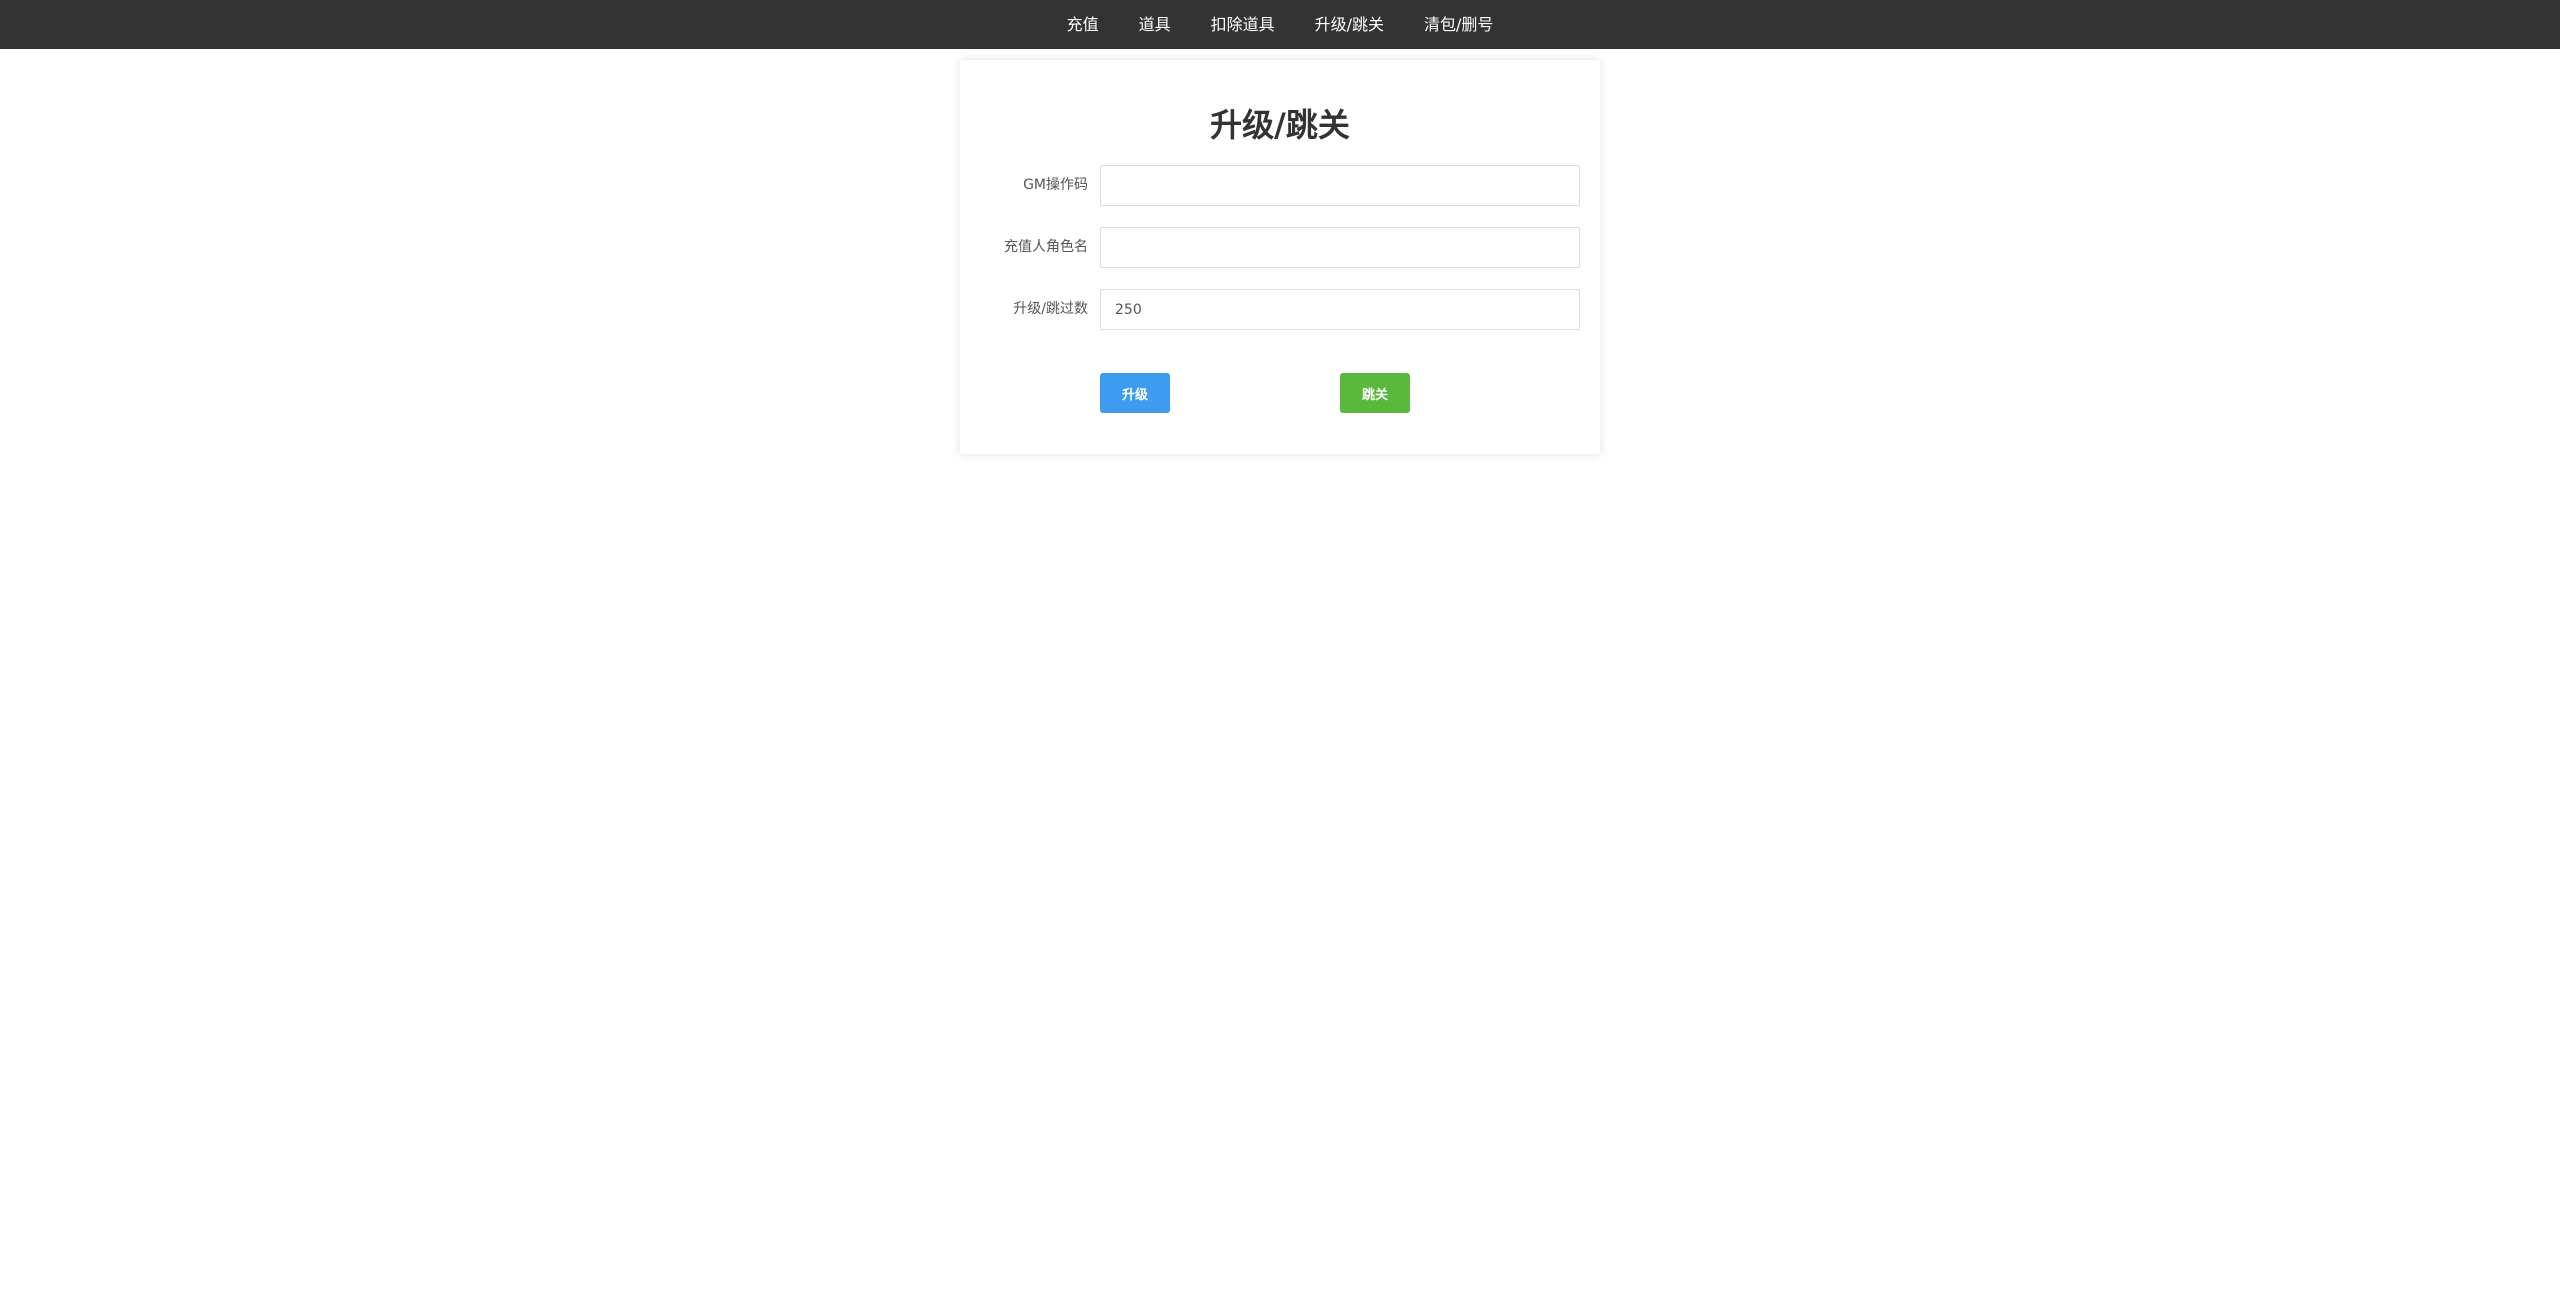 Image resolution: width=2560 pixels, height=1289 pixels. What do you see at coordinates (1155, 24) in the screenshot?
I see `nav-item-items: 道具` at bounding box center [1155, 24].